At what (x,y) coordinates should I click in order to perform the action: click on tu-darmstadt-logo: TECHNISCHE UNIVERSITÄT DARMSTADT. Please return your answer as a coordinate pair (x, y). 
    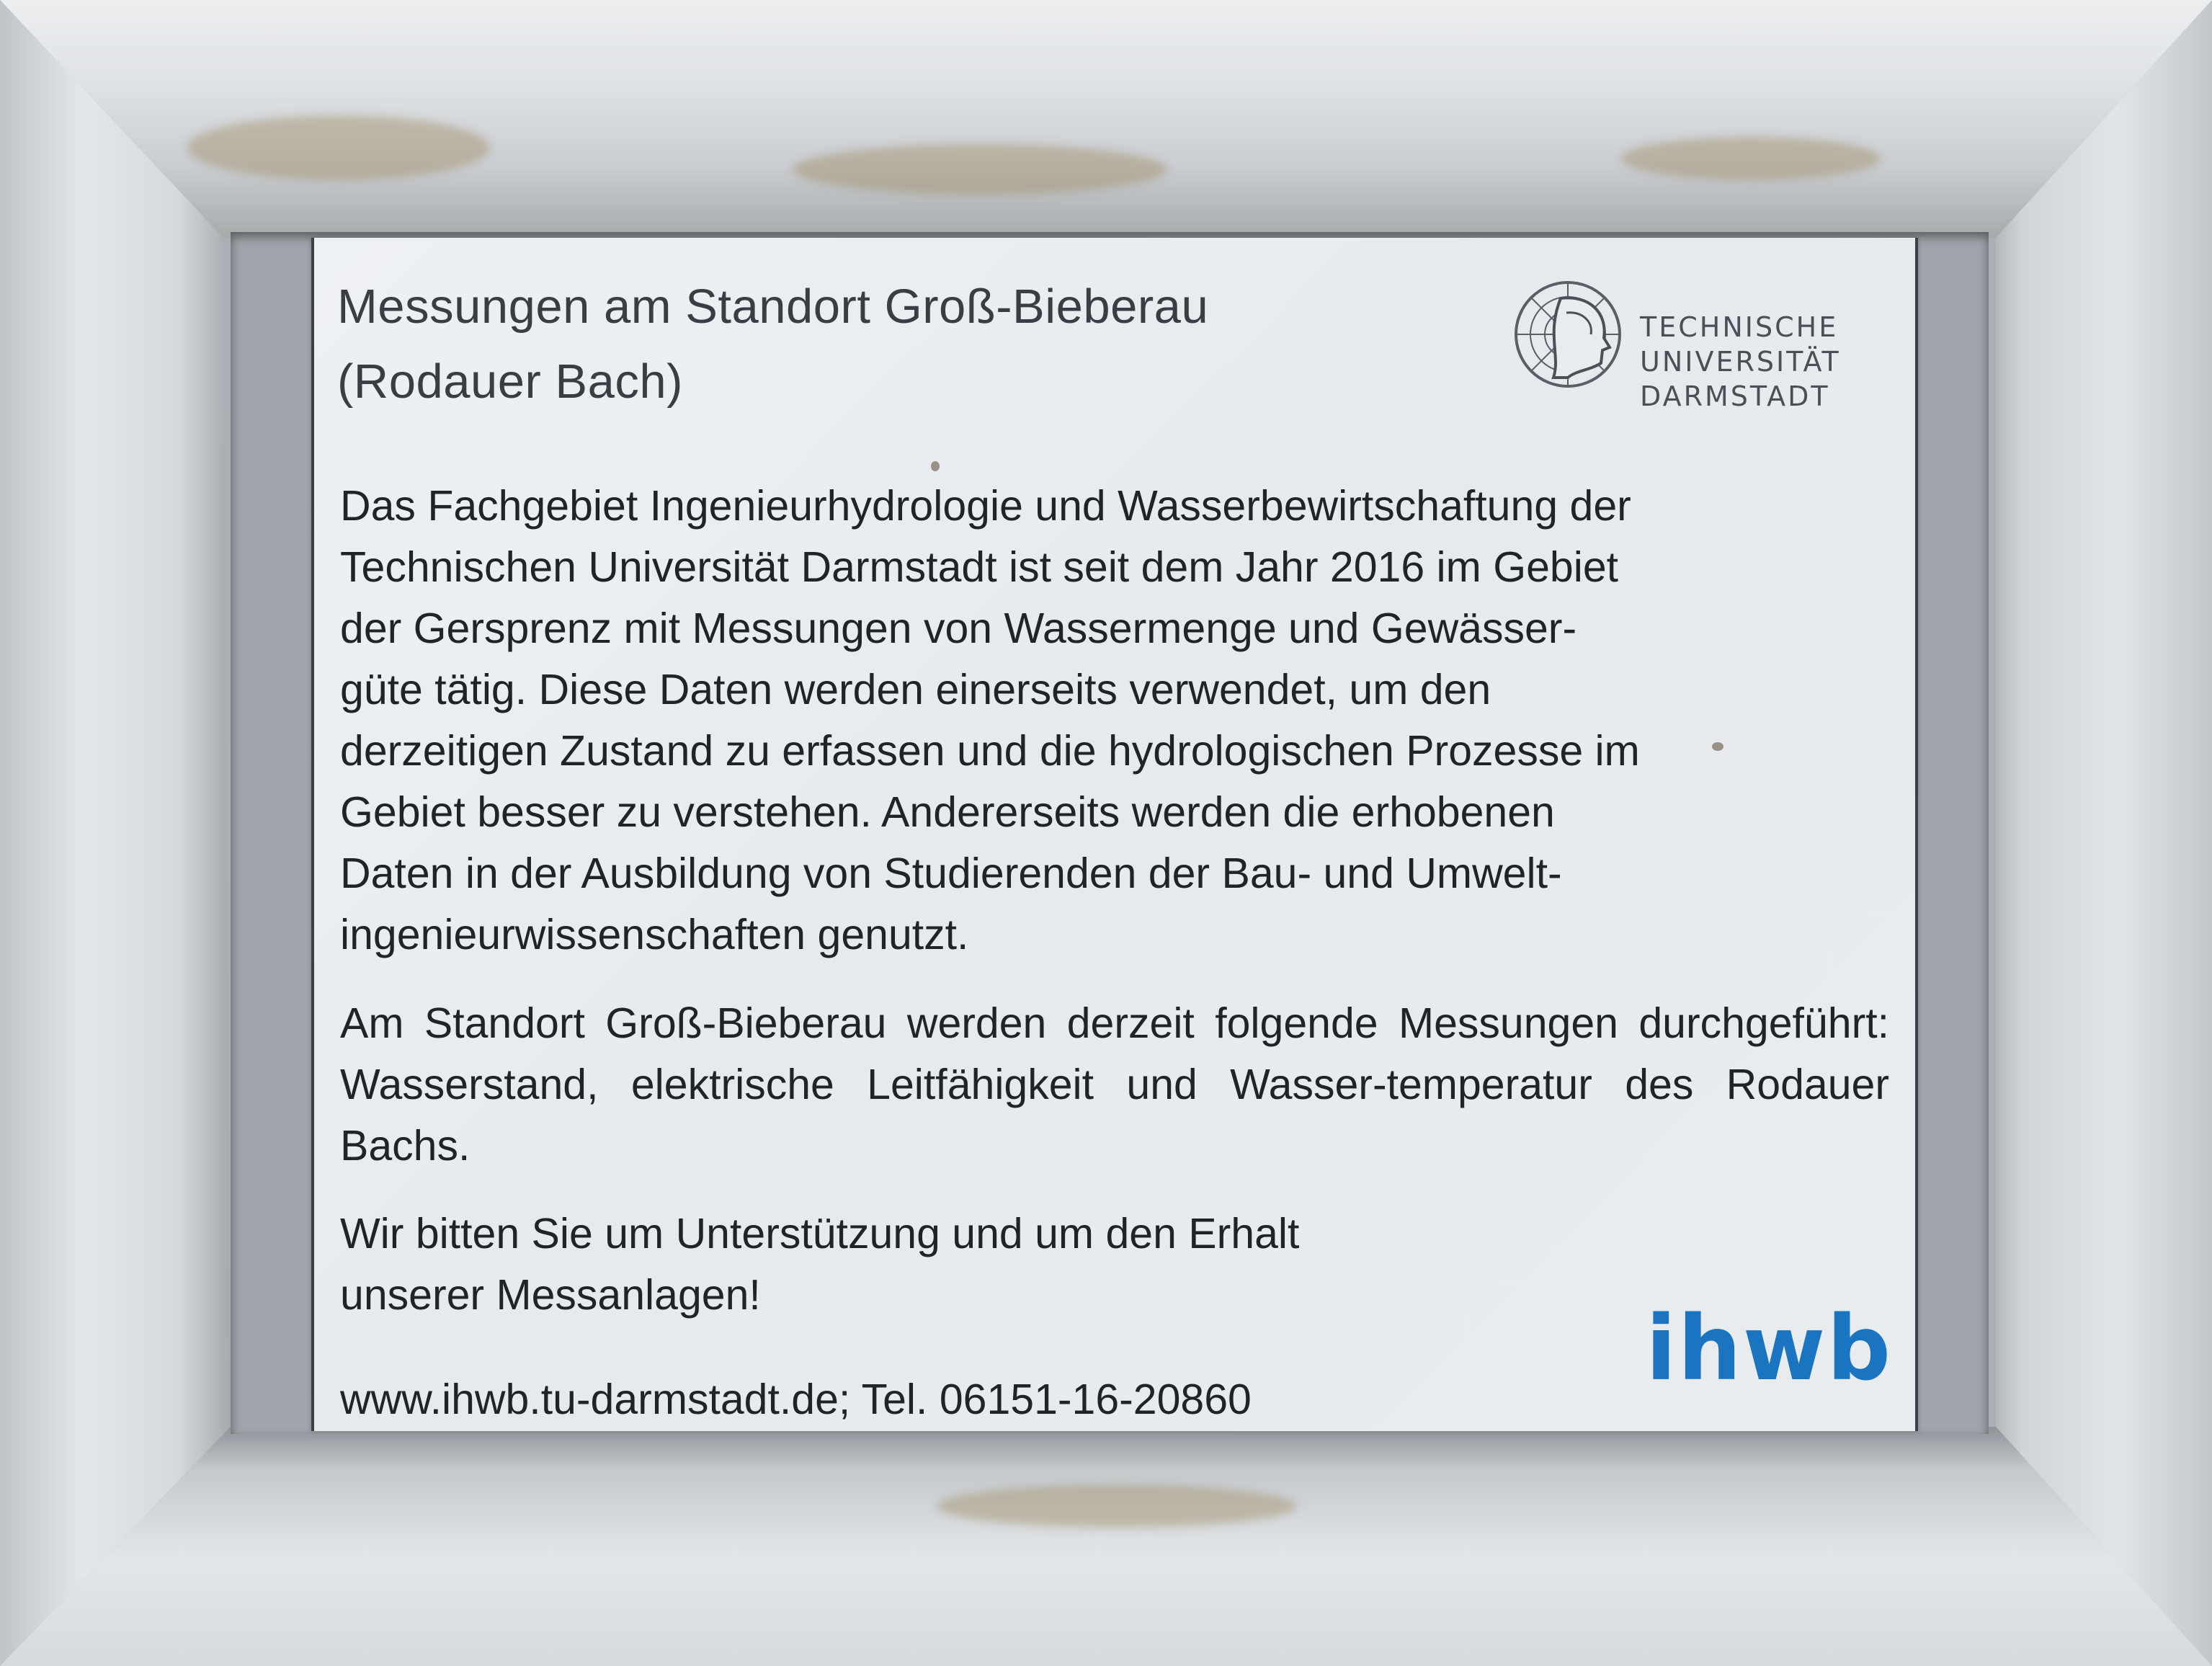
    Looking at the image, I should click on (1698, 341).